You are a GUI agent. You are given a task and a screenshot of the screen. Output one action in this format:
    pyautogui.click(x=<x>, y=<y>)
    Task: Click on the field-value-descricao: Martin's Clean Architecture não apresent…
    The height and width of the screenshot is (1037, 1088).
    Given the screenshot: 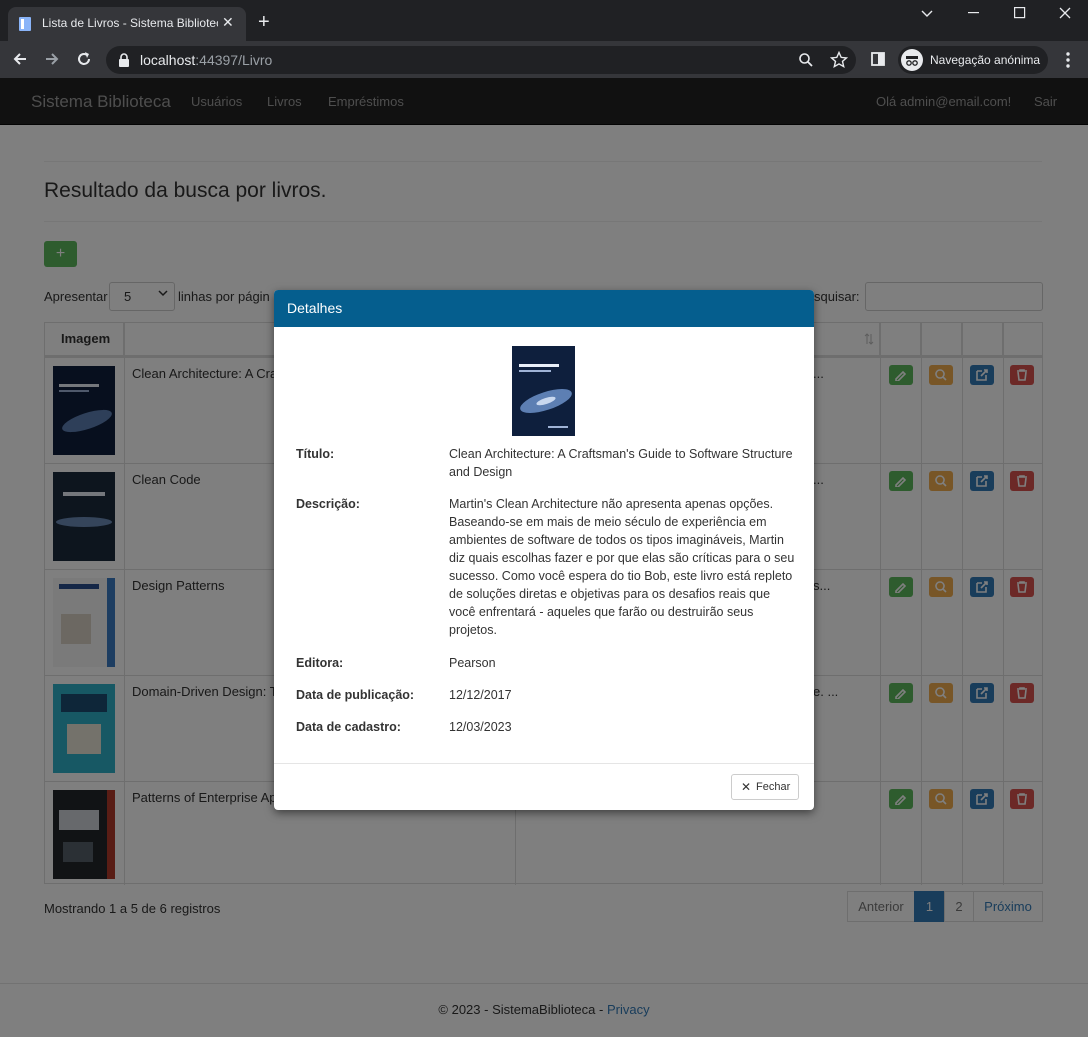 What is the action you would take?
    pyautogui.click(x=622, y=567)
    